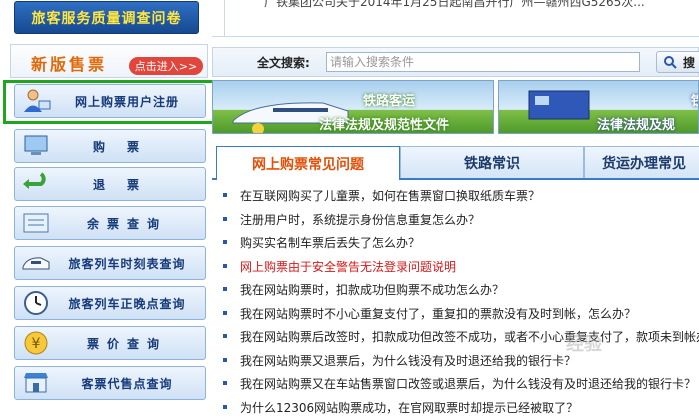  I want to click on survey-banner: 旅客服务质量调查问卷, so click(106, 17).